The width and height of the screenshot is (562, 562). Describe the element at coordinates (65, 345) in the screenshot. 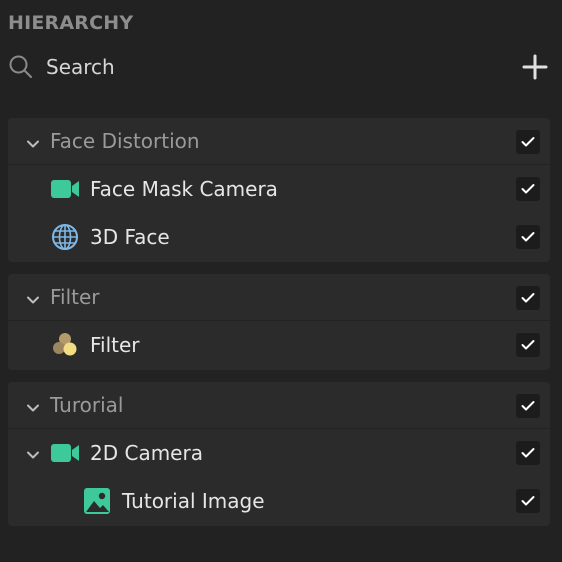

I see `filter-icon` at that location.